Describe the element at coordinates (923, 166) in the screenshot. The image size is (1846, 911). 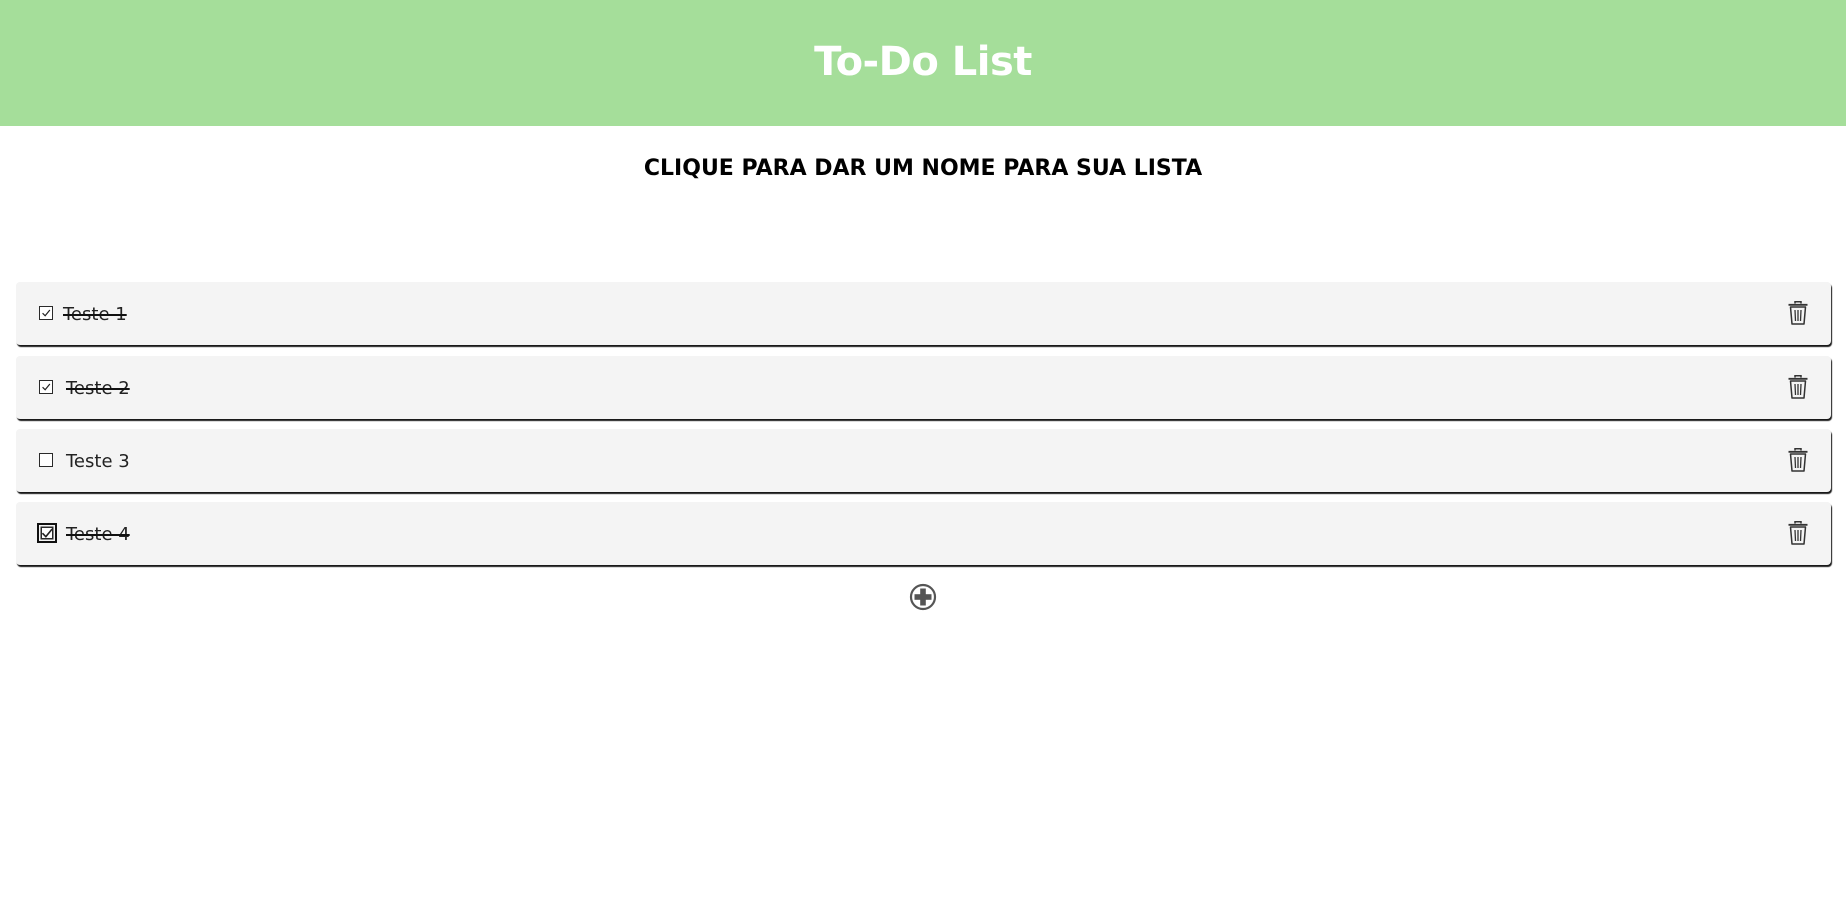
I see `list-name-title: CLIQUE PARA DAR UM NOME PARA SUA LISTA` at that location.